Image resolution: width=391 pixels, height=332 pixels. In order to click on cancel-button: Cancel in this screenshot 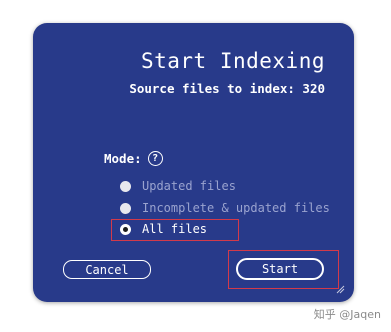, I will do `click(107, 269)`.